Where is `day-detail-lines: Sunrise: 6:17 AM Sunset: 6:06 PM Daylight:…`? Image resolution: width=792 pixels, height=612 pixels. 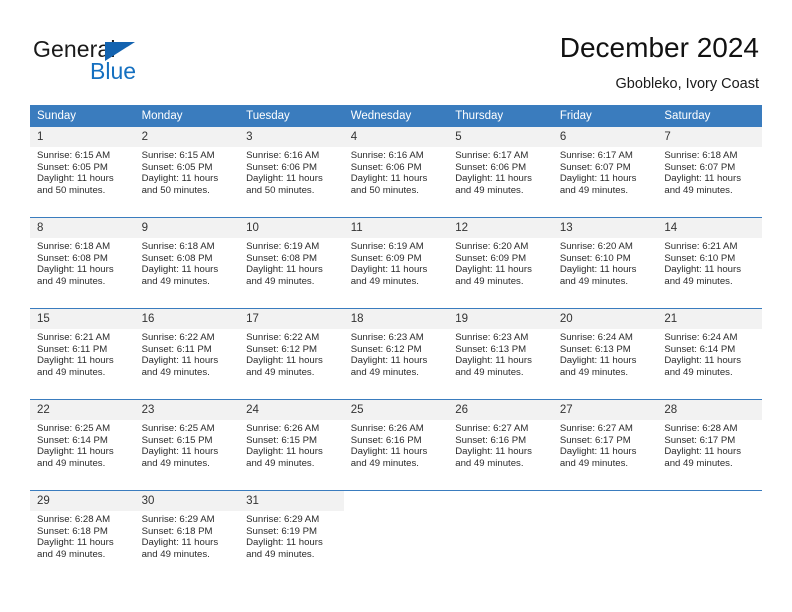
day-detail-lines: Sunrise: 6:17 AM Sunset: 6:06 PM Daylight:… is located at coordinates (500, 171).